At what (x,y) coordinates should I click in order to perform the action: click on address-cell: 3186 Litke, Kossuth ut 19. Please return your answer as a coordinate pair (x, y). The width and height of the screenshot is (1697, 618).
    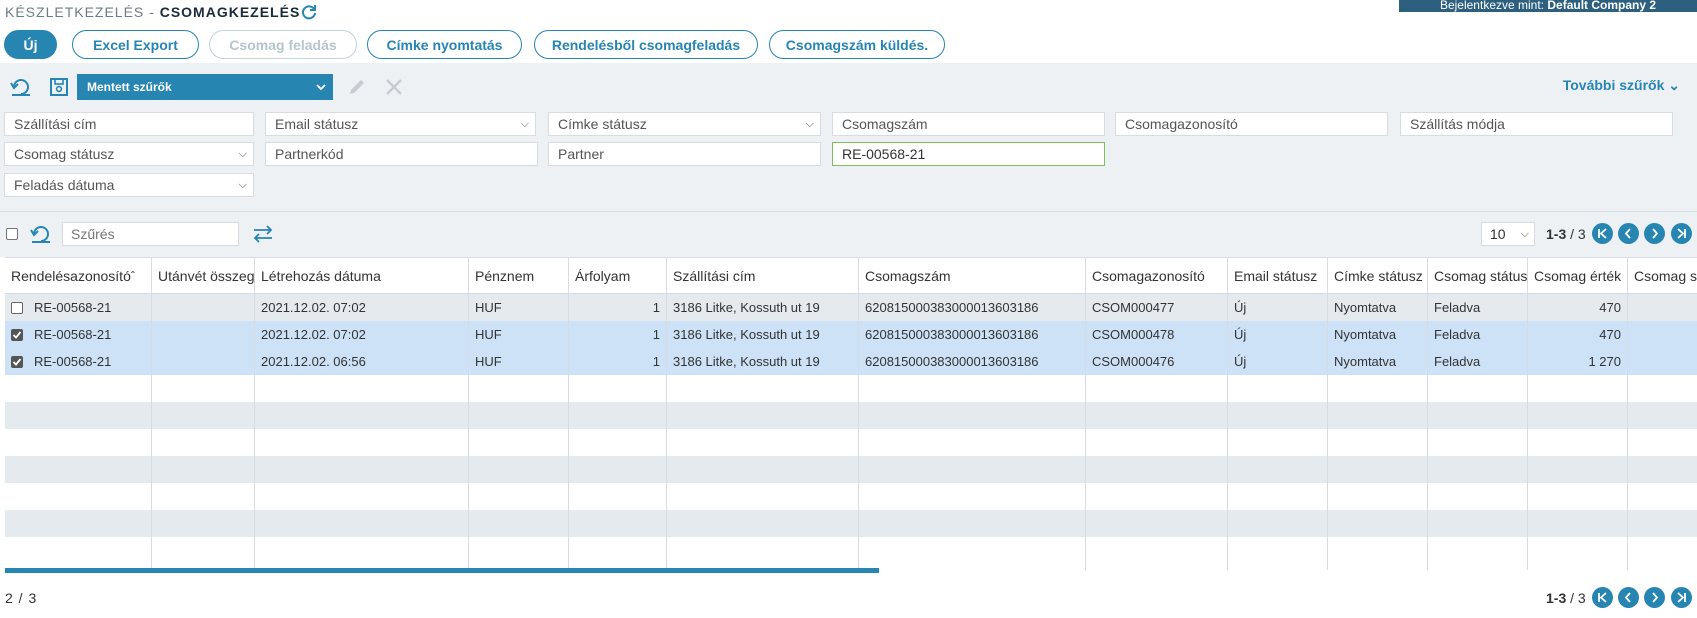
    Looking at the image, I should click on (763, 307).